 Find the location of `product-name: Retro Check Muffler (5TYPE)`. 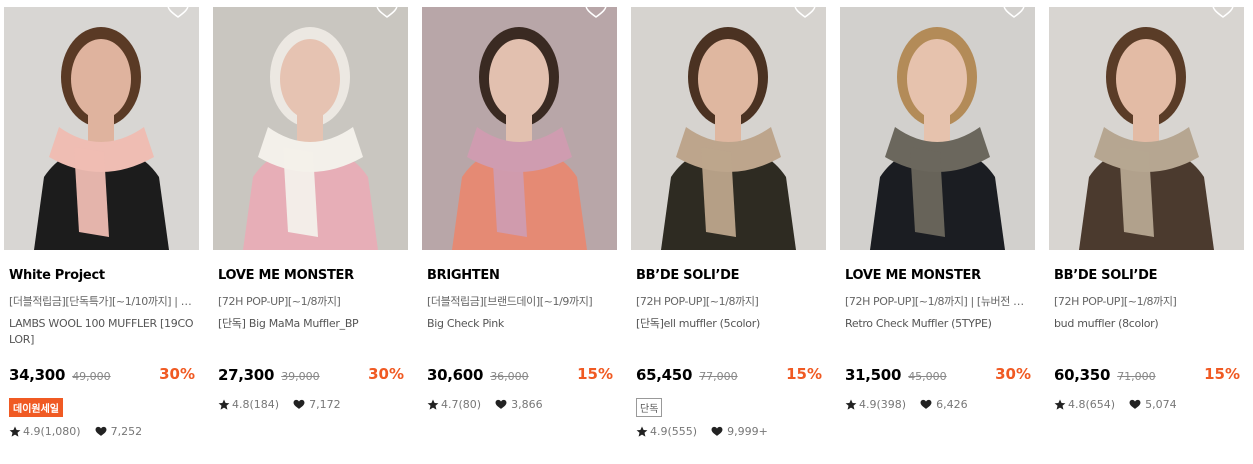

product-name: Retro Check Muffler (5TYPE) is located at coordinates (938, 332).